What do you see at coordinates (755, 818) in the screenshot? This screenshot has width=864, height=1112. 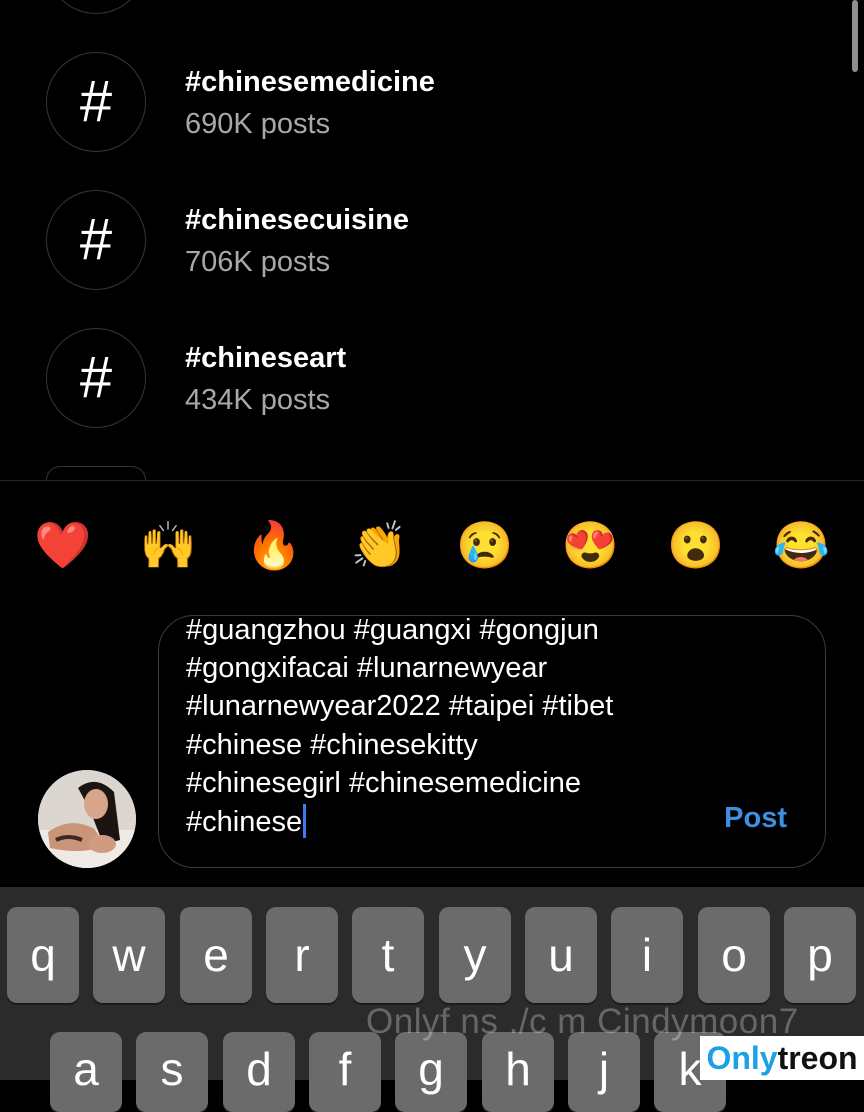 I see `post-button: Post` at bounding box center [755, 818].